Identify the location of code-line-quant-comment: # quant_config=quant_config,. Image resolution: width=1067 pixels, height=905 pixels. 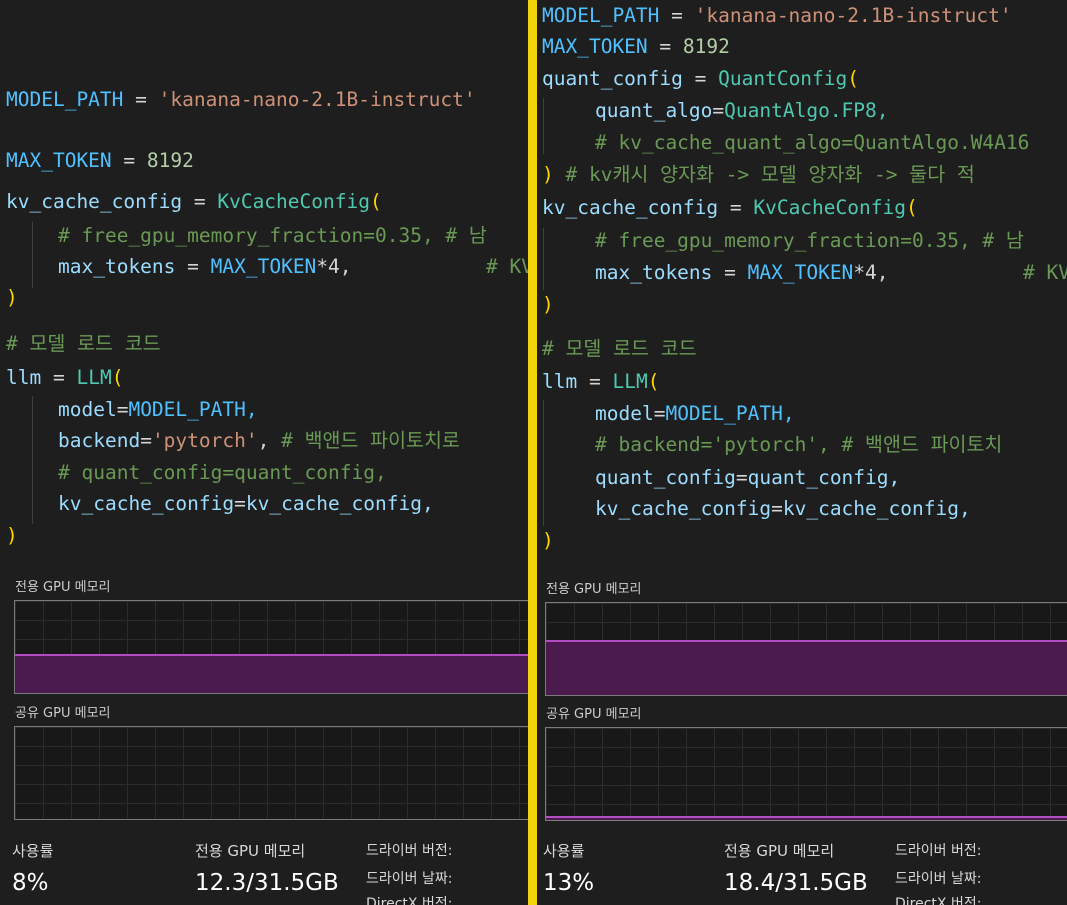
(222, 472).